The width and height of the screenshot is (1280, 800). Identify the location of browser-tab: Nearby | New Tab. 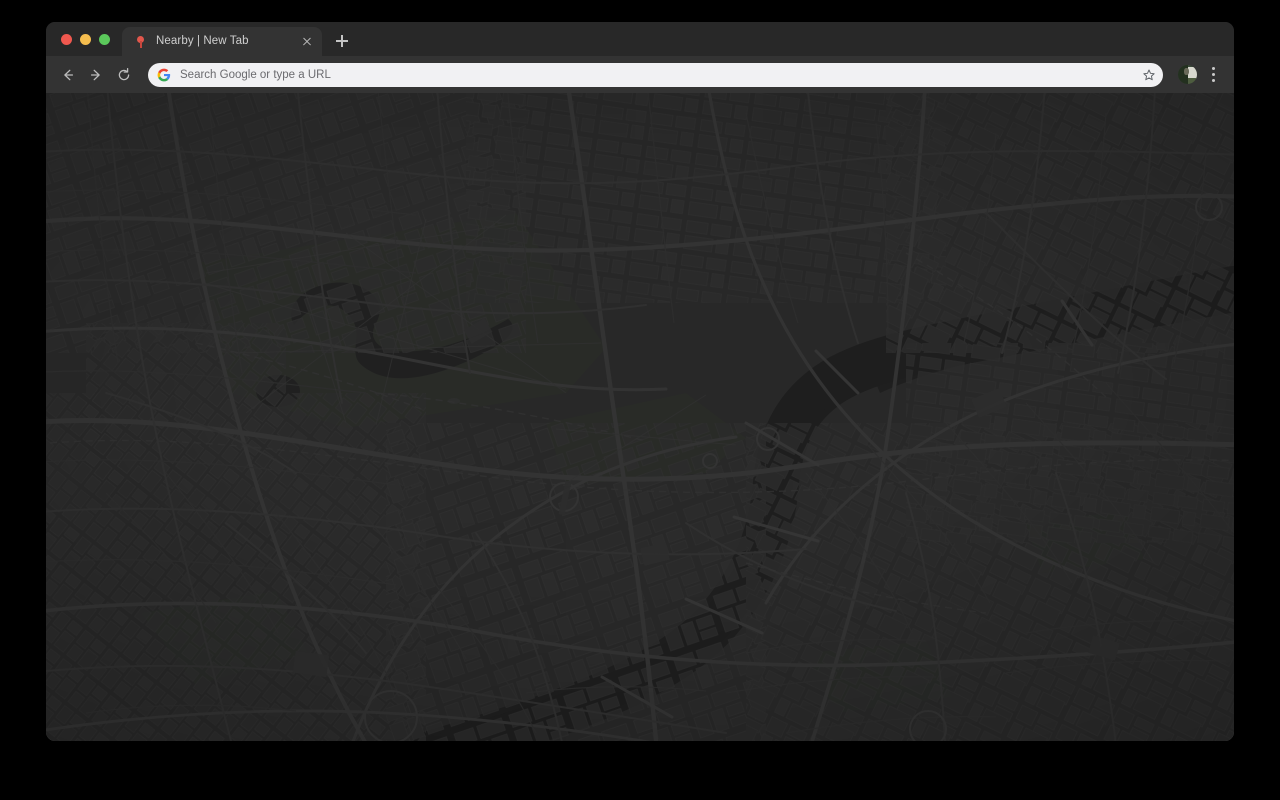
(222, 41).